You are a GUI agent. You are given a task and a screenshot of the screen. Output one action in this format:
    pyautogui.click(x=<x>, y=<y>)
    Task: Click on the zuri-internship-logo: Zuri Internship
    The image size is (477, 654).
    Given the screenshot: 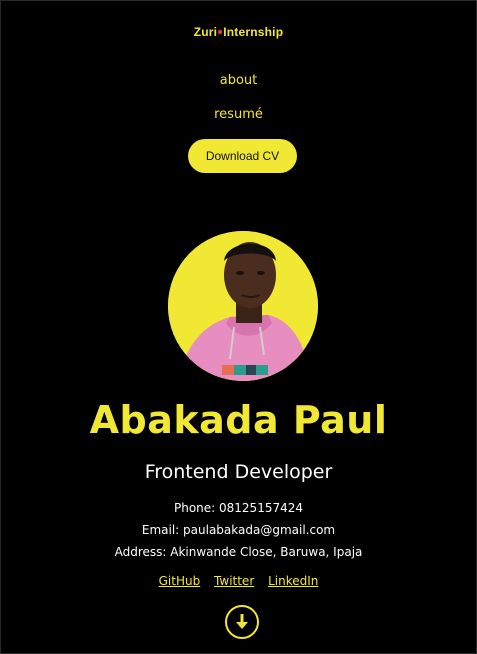 What is the action you would take?
    pyautogui.click(x=238, y=32)
    